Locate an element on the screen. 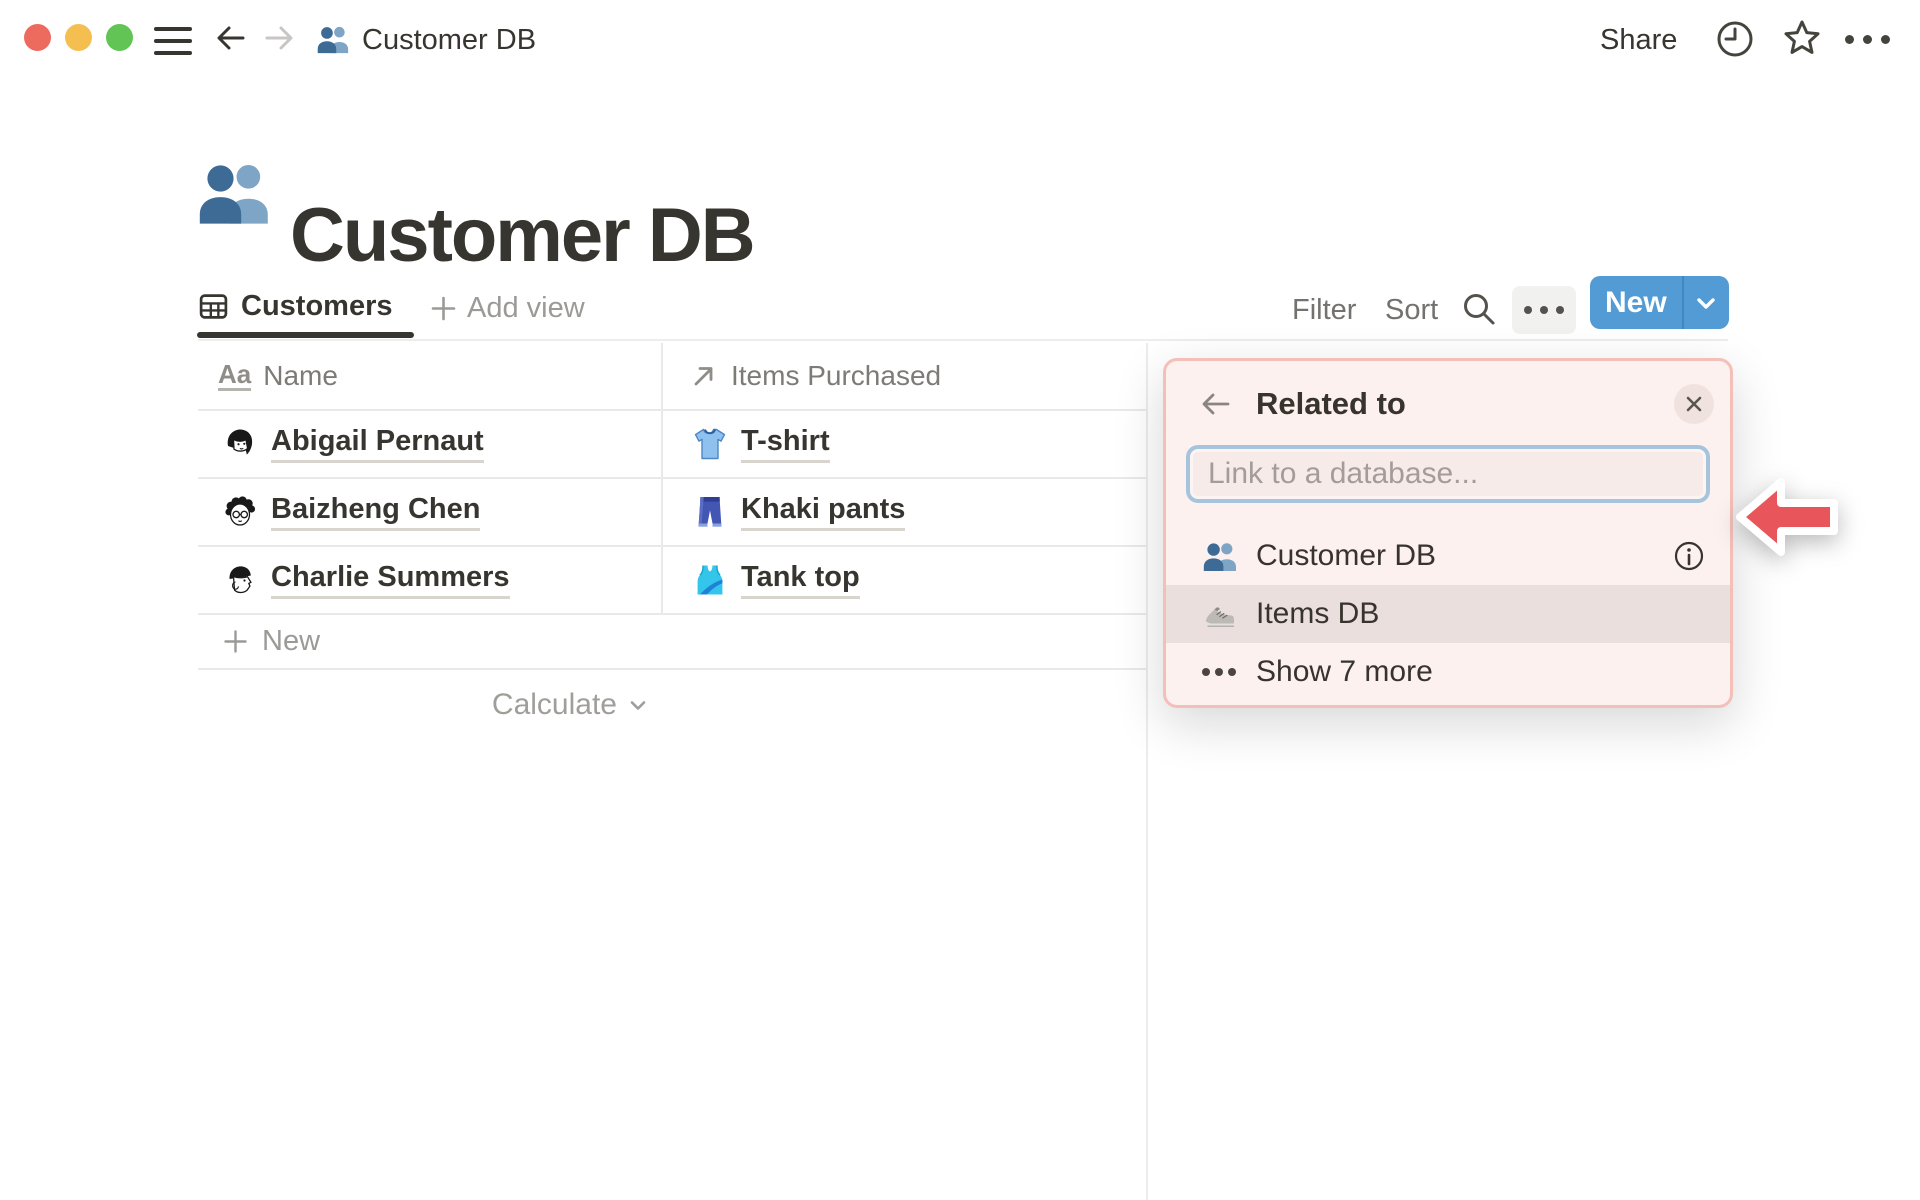 This screenshot has height=1200, width=1920. view-options-icon is located at coordinates (1544, 310).